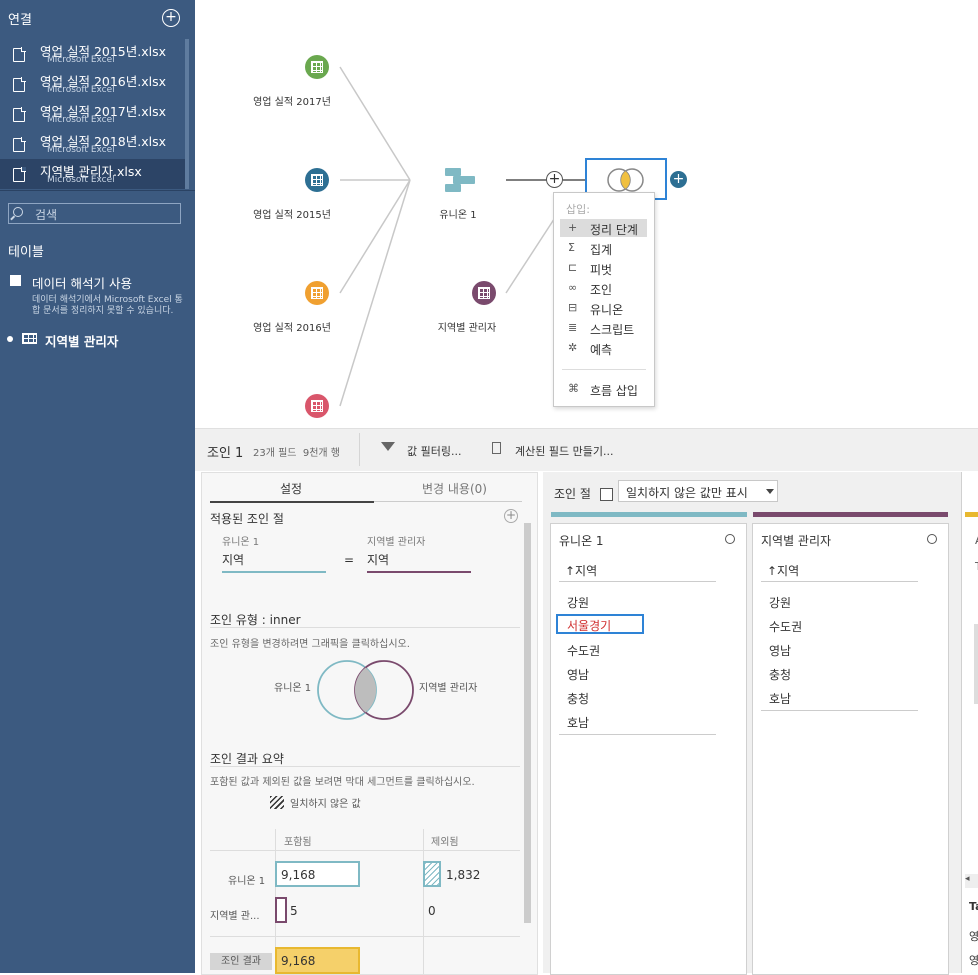  Describe the element at coordinates (367, 690) in the screenshot. I see `join-type-venn` at that location.